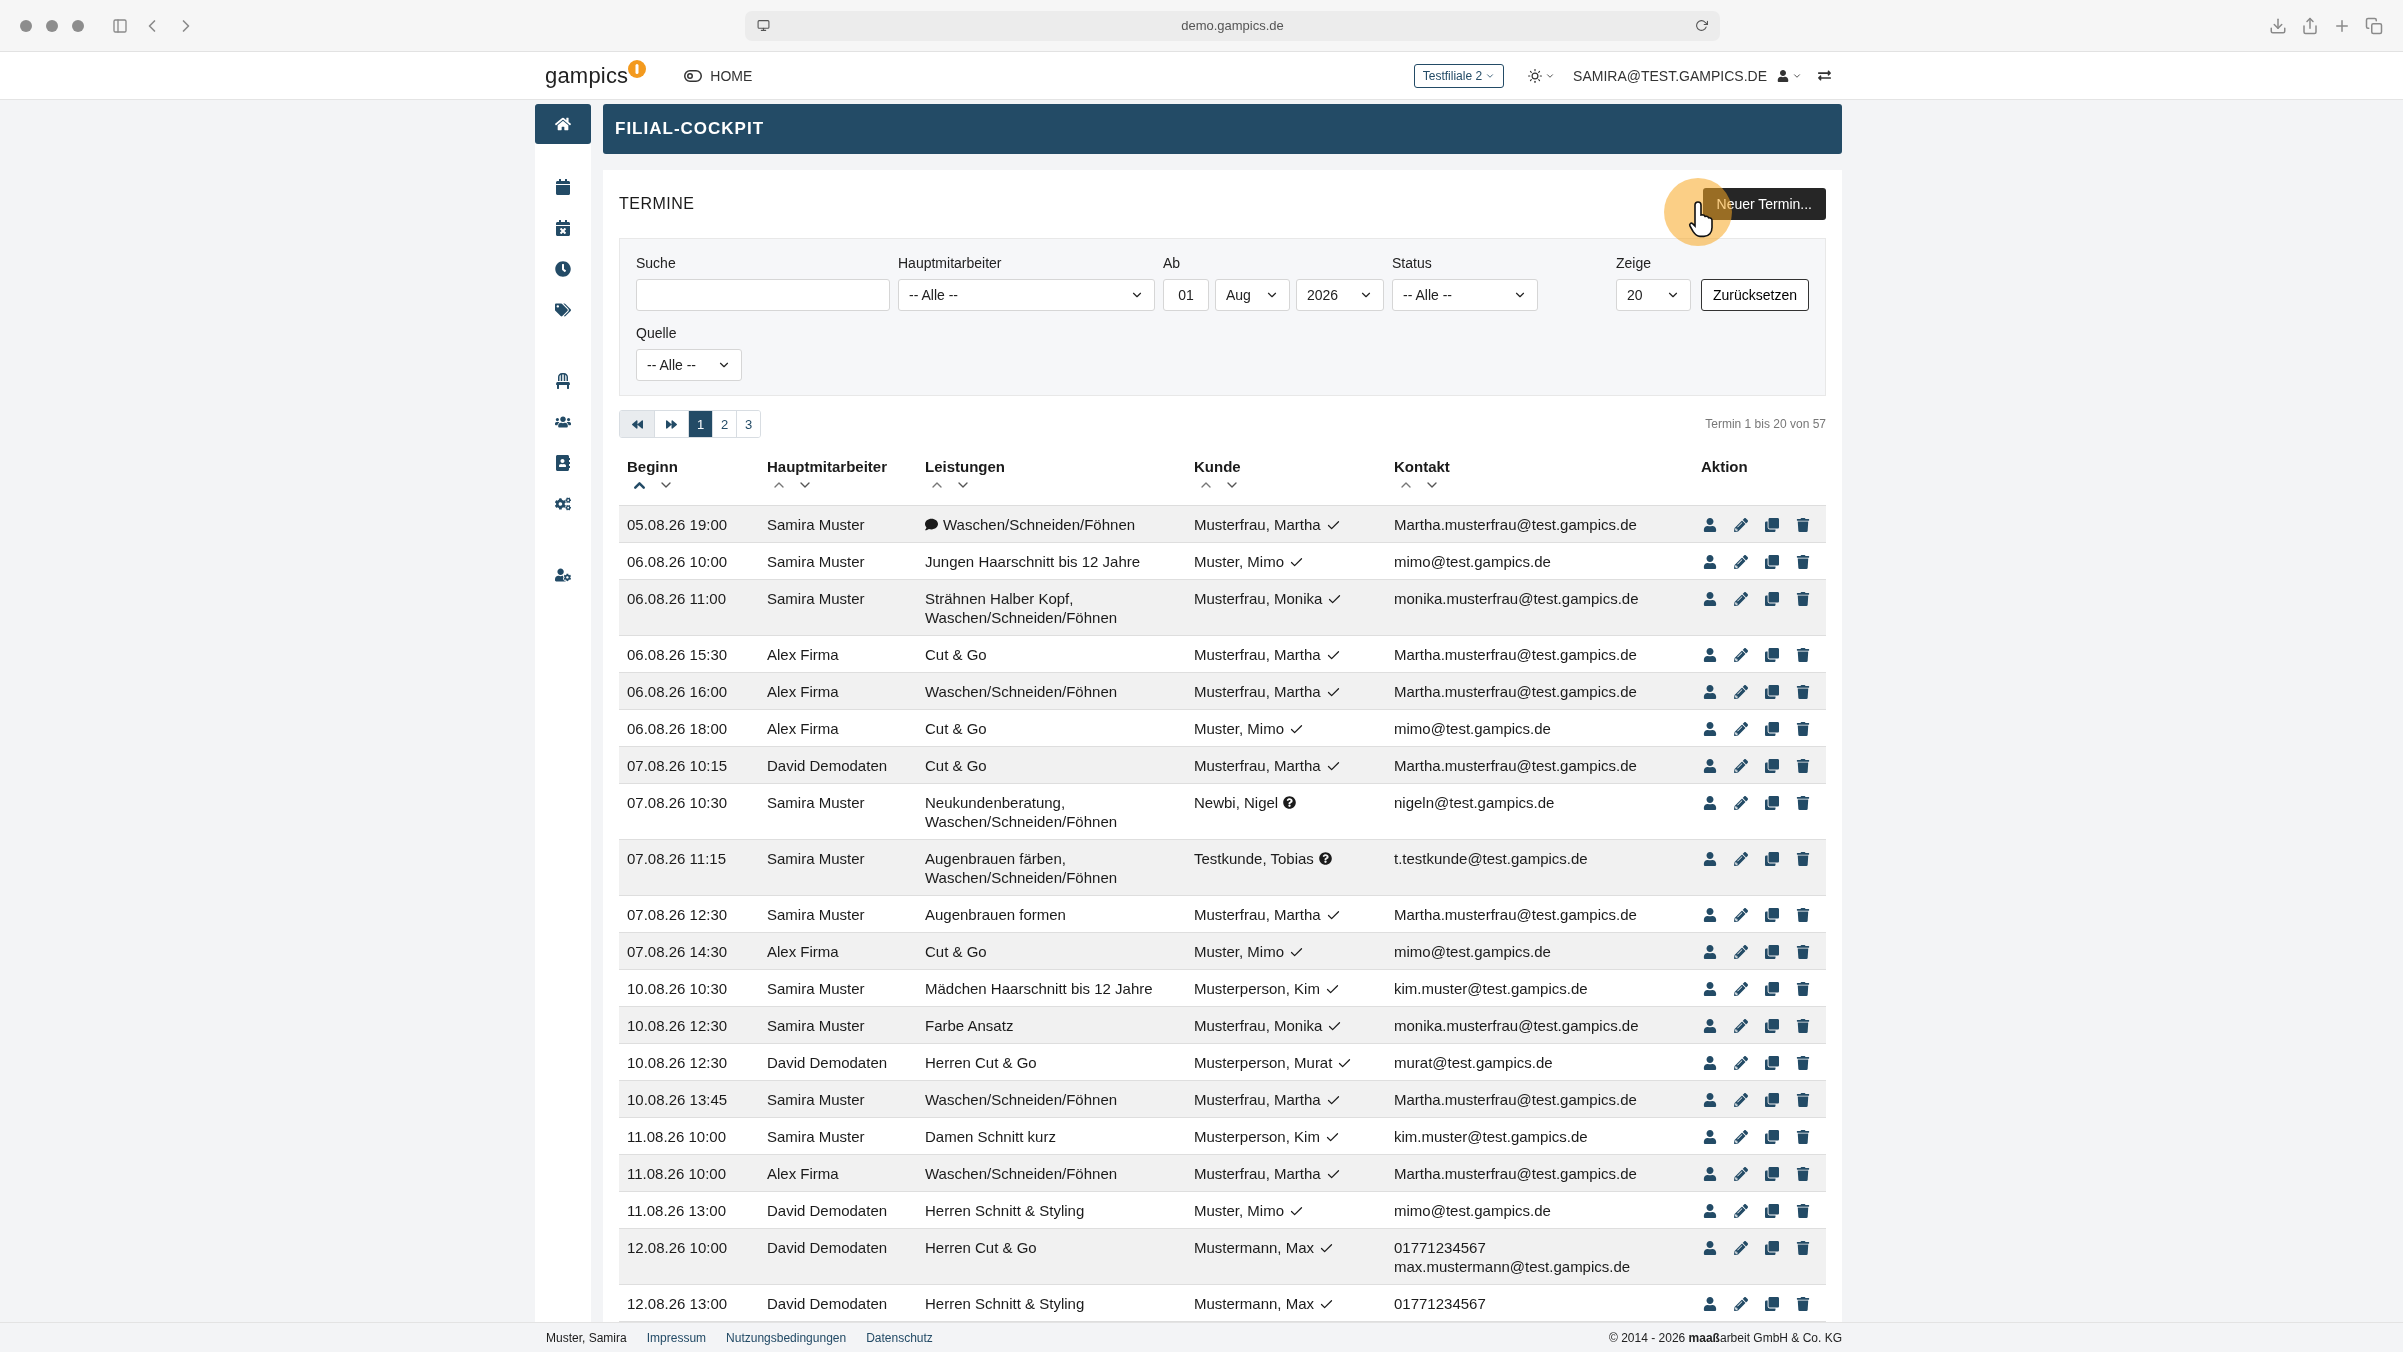 This screenshot has width=2403, height=1352. Describe the element at coordinates (1222, 765) in the screenshot. I see `table-row: 07.08.26 10:15 David Demodaten Cut & Go Musterfrau, Martha Martha.musterfrau@test.gampics.de` at that location.